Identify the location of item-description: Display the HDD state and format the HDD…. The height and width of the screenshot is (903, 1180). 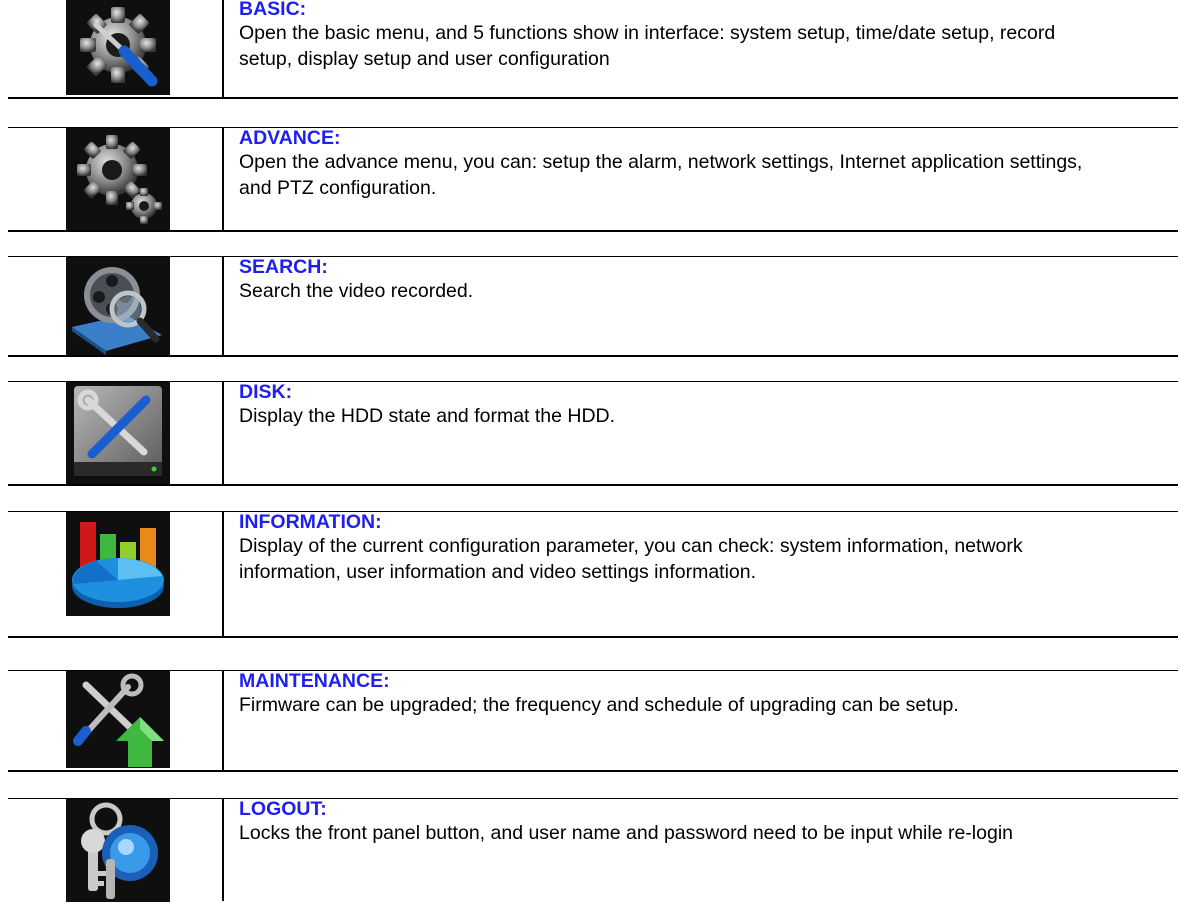
(427, 416).